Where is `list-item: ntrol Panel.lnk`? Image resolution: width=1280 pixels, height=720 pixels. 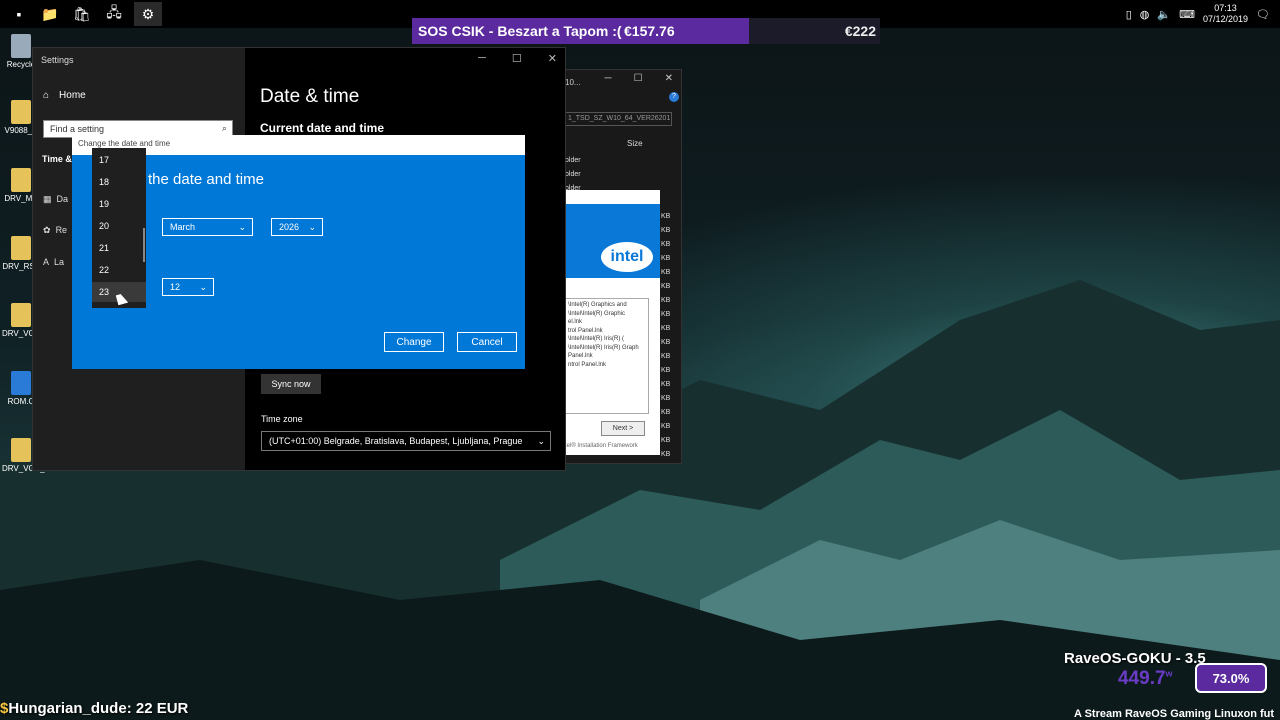
list-item: ntrol Panel.lnk is located at coordinates (587, 364).